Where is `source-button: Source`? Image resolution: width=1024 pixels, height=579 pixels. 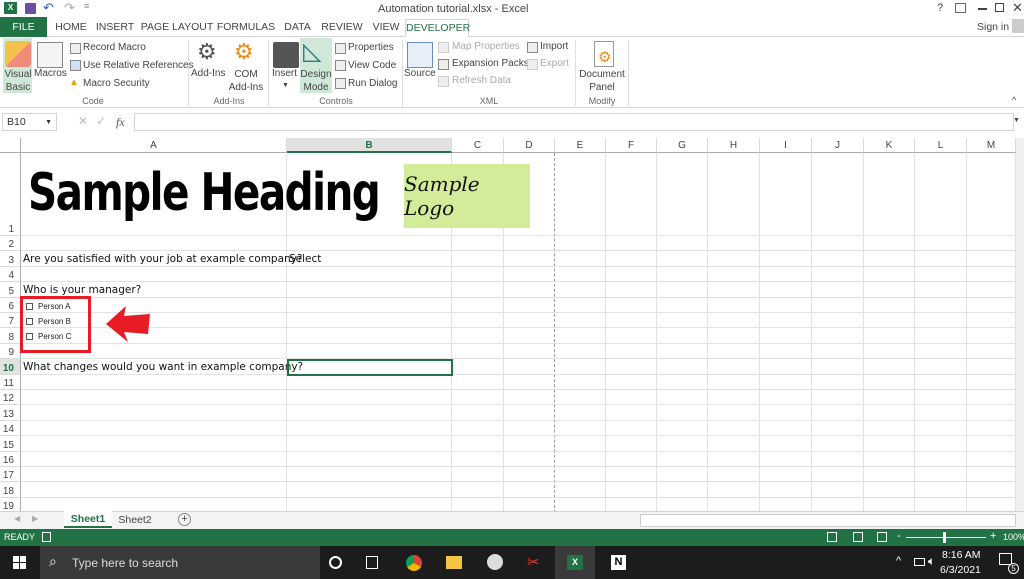
source-button: Source is located at coordinates (420, 73).